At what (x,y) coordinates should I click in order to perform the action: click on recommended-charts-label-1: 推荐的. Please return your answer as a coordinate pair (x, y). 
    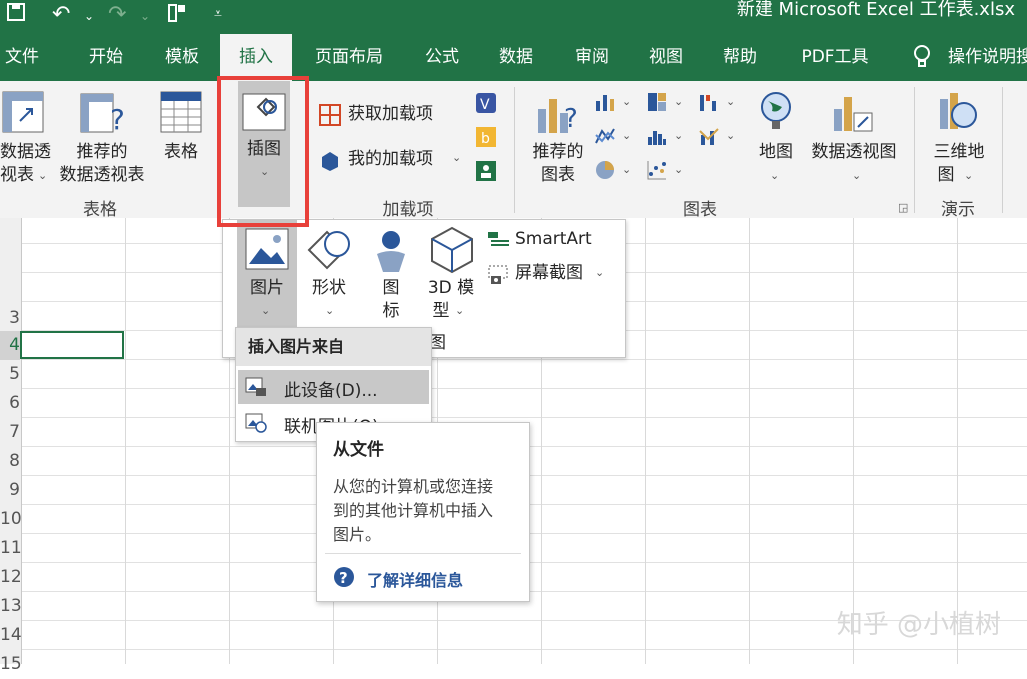
    Looking at the image, I should click on (558, 152).